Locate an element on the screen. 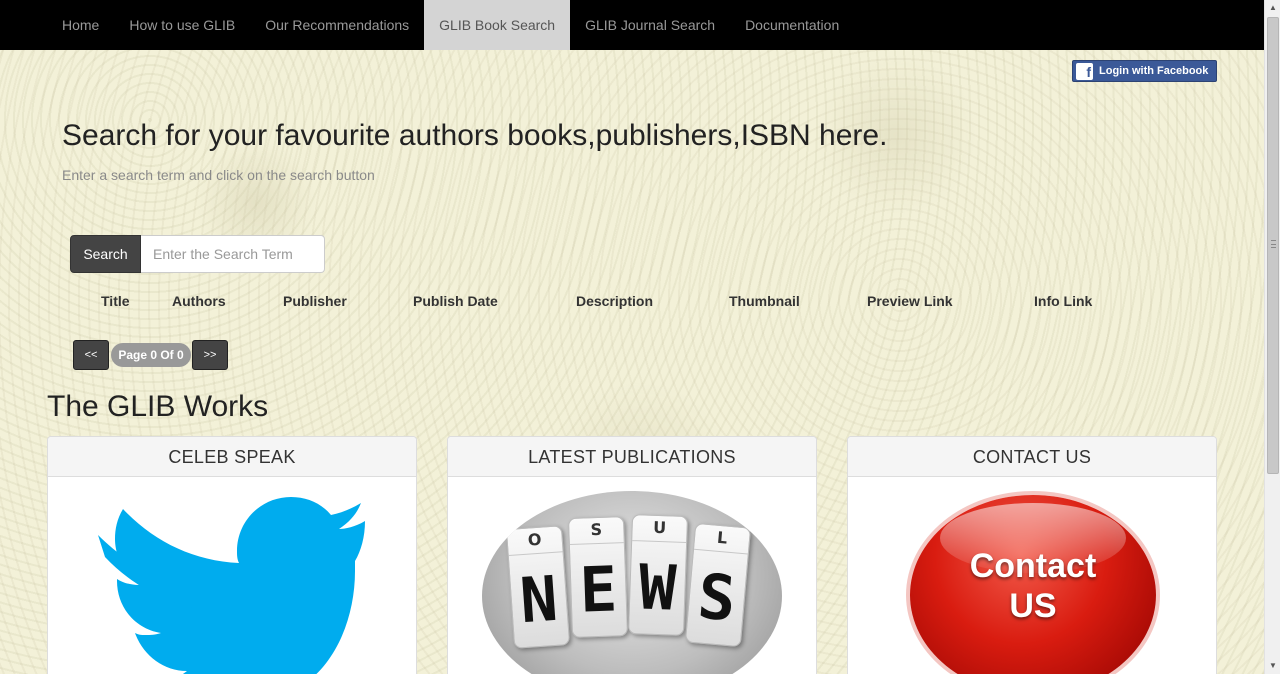 Image resolution: width=1280 pixels, height=674 pixels. facebook-login-button: f Login with Facebook is located at coordinates (1144, 71).